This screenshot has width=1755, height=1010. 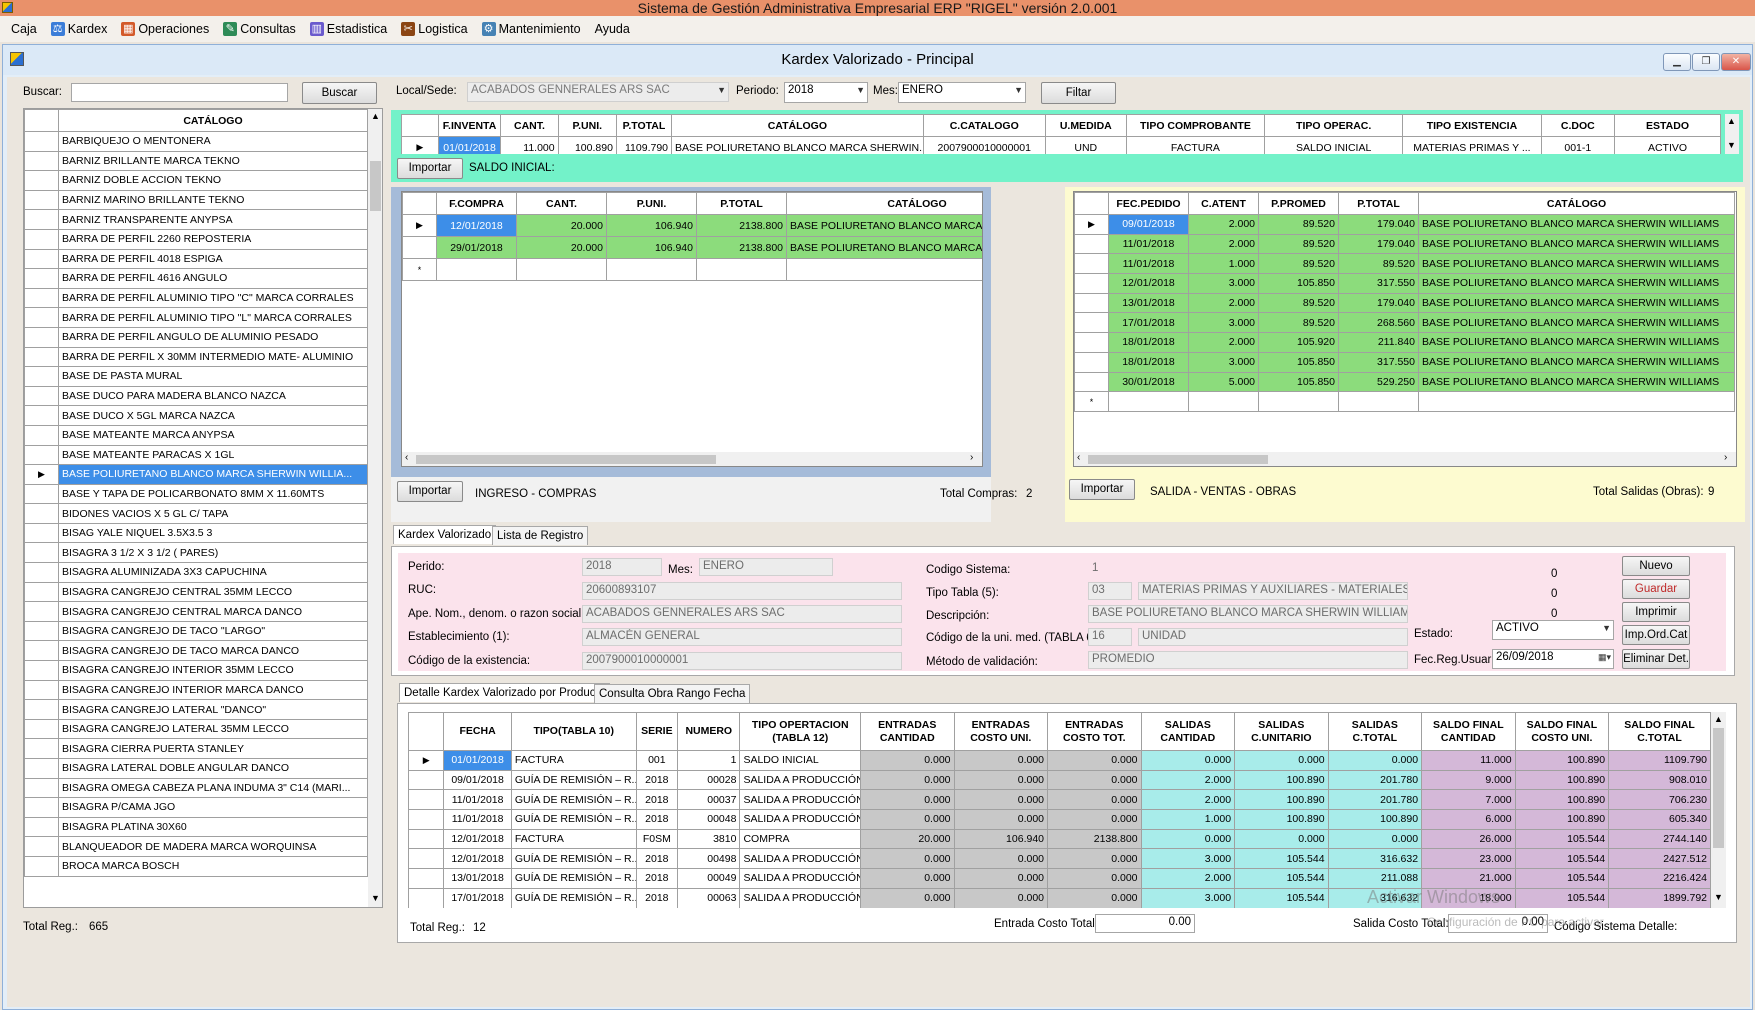 I want to click on search-input, so click(x=179, y=92).